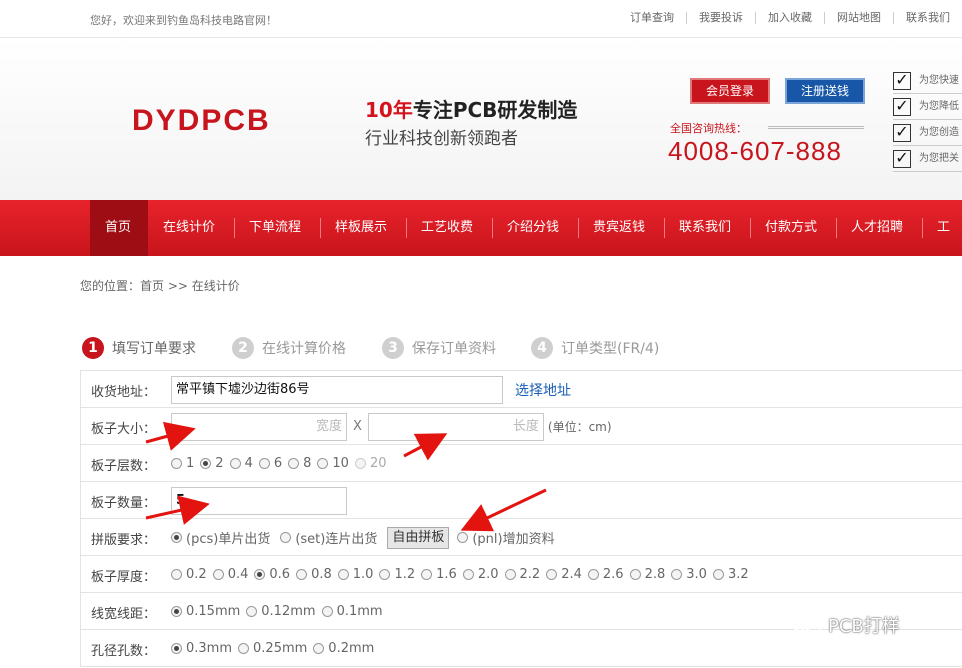  Describe the element at coordinates (189, 228) in the screenshot. I see `nav-item-online-quote: 在线计价` at that location.